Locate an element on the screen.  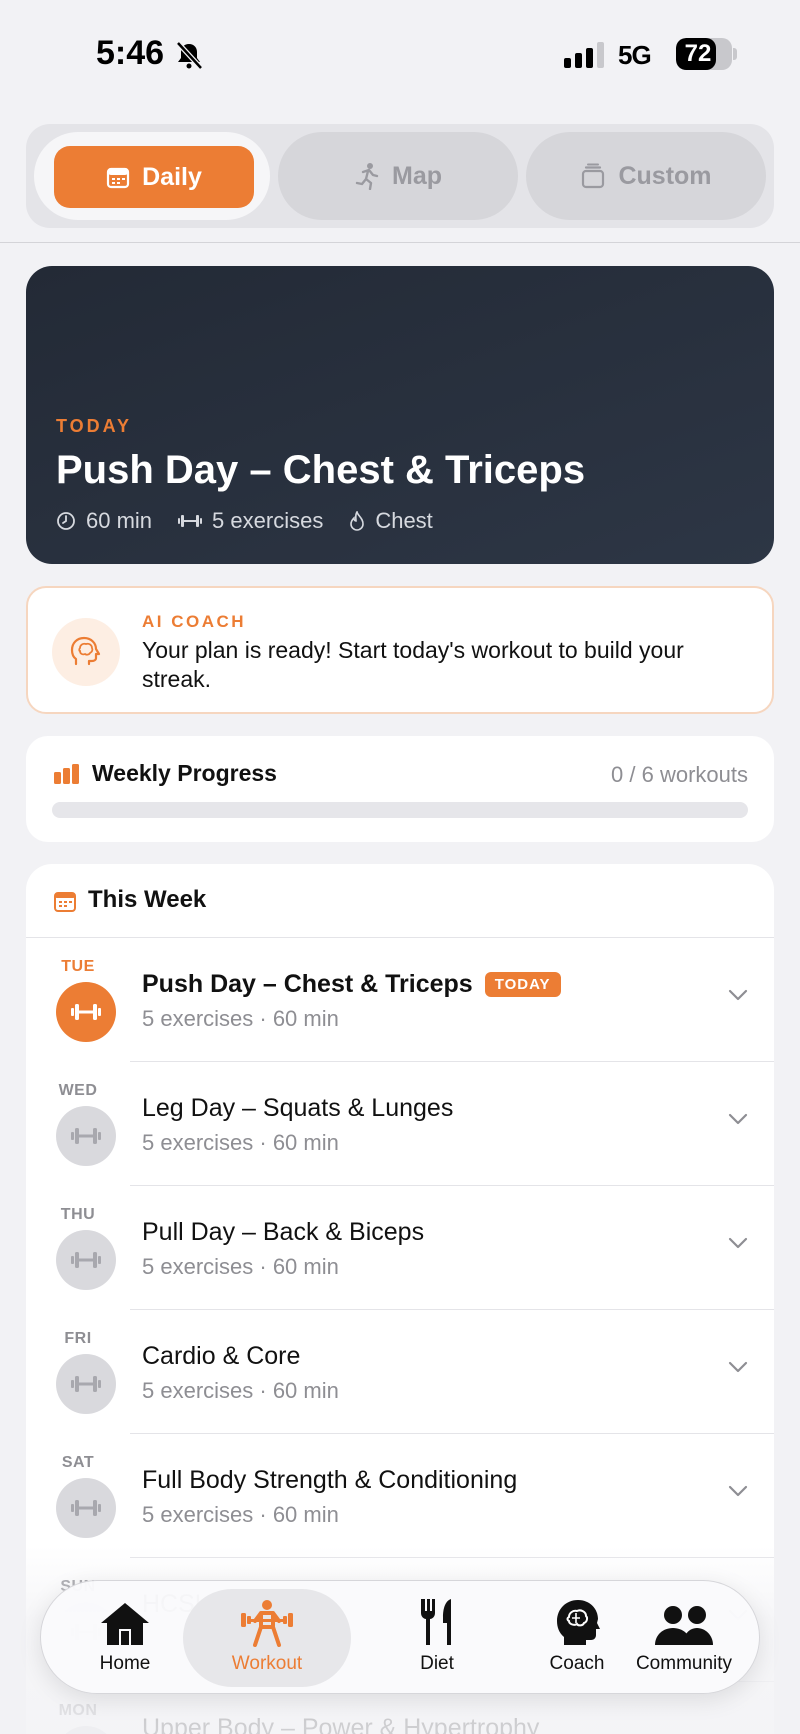
progress-title: Weekly Progress is located at coordinates (184, 773).